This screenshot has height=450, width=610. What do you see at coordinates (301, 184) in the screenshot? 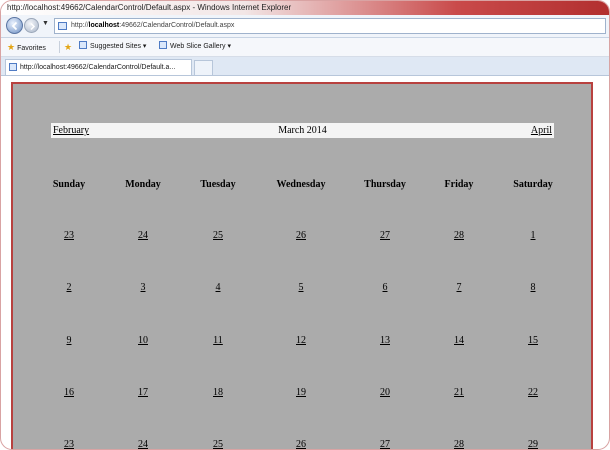
I see `weekday-header-wednesday: Wednesday` at bounding box center [301, 184].